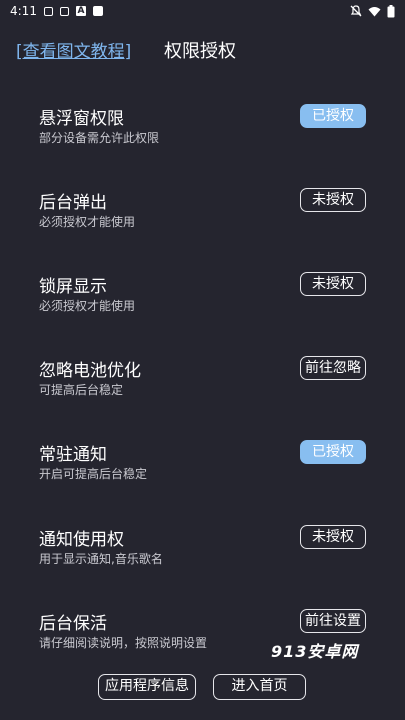  What do you see at coordinates (81, 119) in the screenshot?
I see `permission-title: 悬浮窗权限` at bounding box center [81, 119].